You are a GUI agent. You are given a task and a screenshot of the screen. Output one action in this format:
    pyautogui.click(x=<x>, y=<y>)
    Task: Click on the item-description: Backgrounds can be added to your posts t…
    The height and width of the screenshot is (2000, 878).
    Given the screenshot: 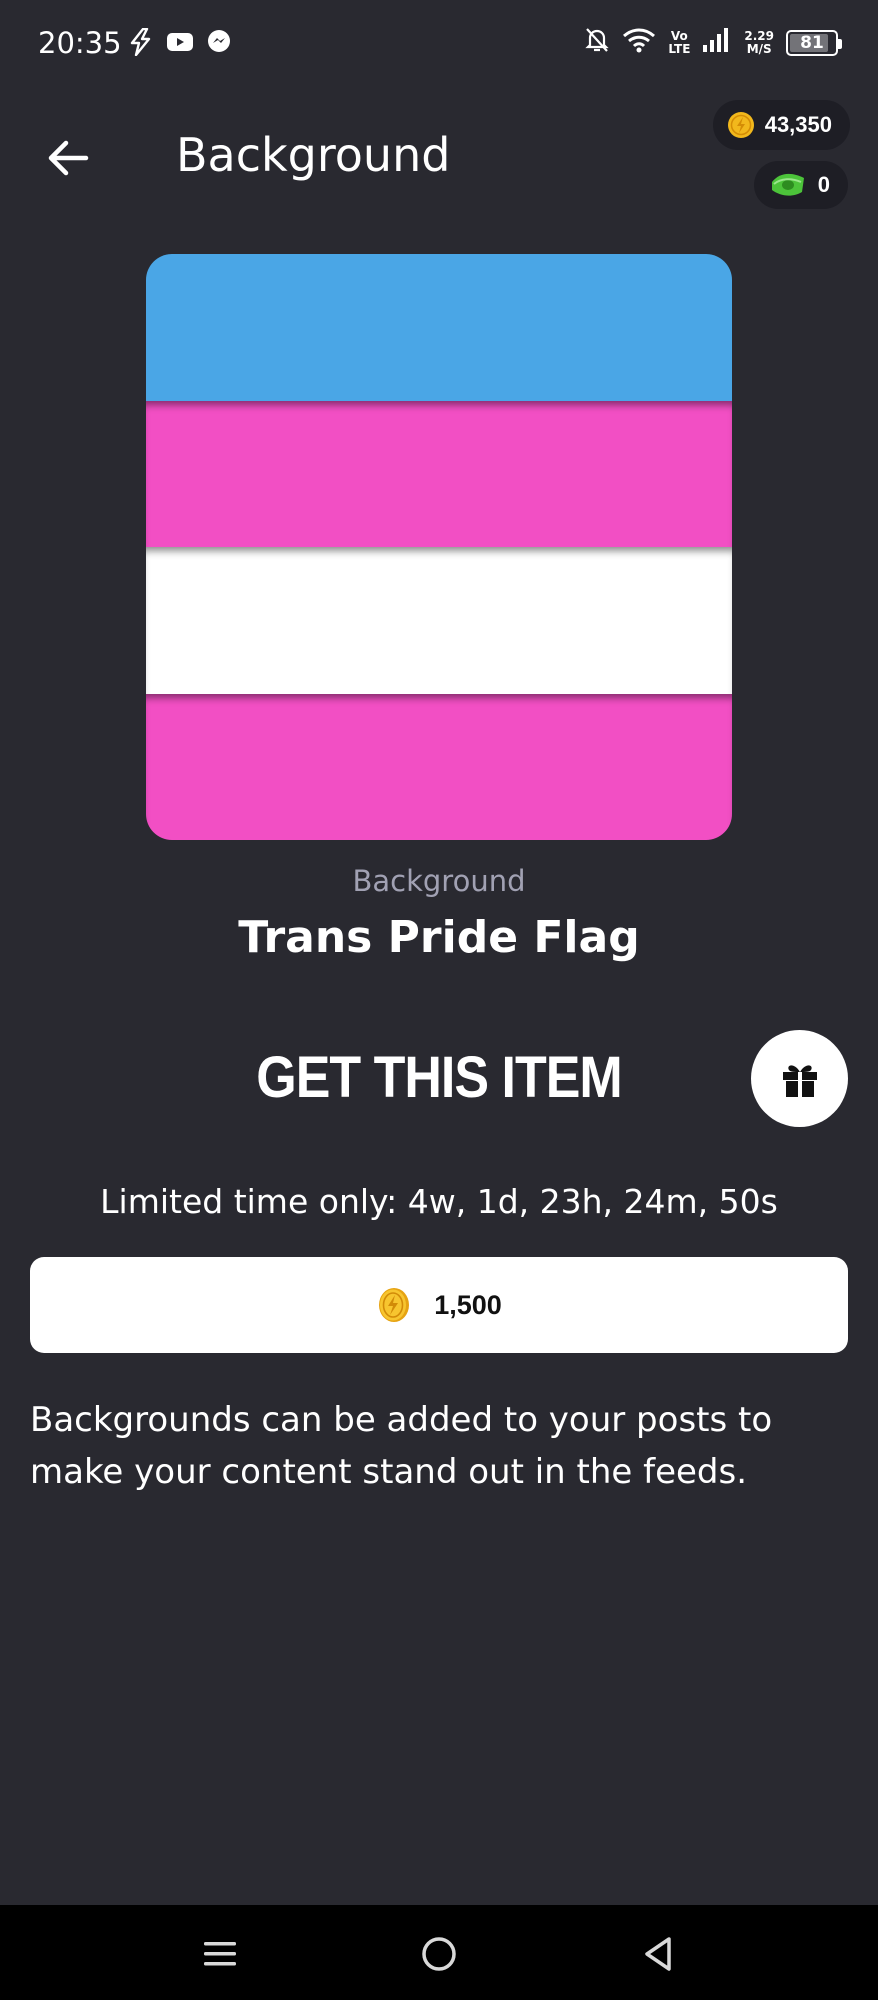 What is the action you would take?
    pyautogui.click(x=401, y=1446)
    